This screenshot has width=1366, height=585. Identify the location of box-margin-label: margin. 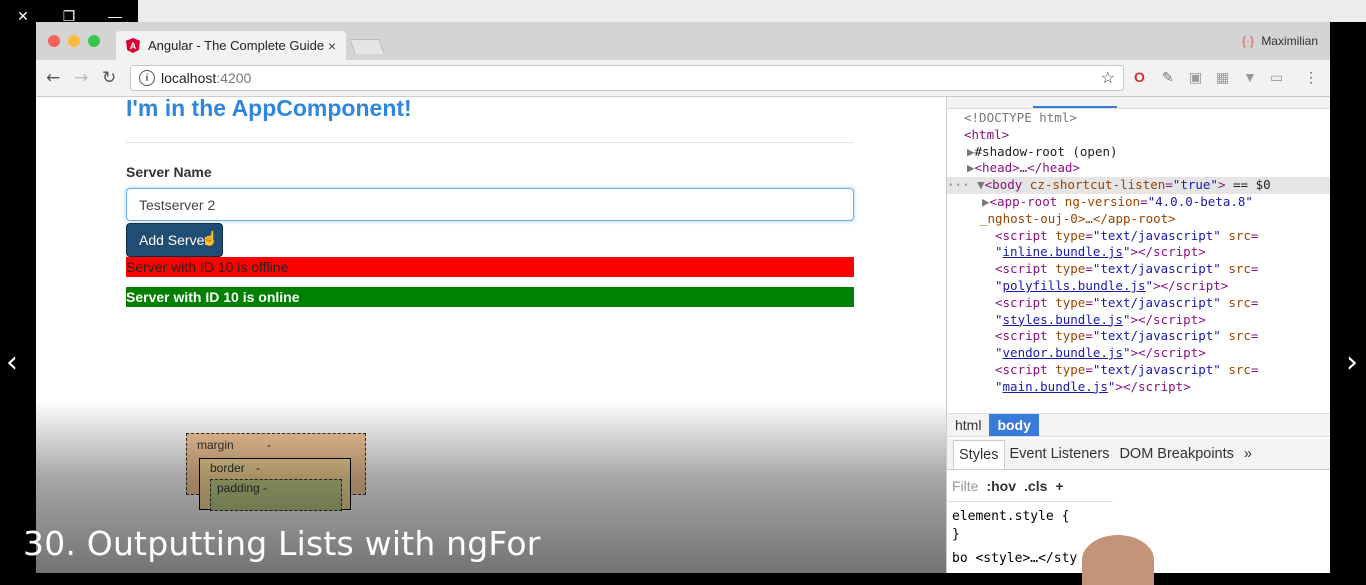
(215, 445).